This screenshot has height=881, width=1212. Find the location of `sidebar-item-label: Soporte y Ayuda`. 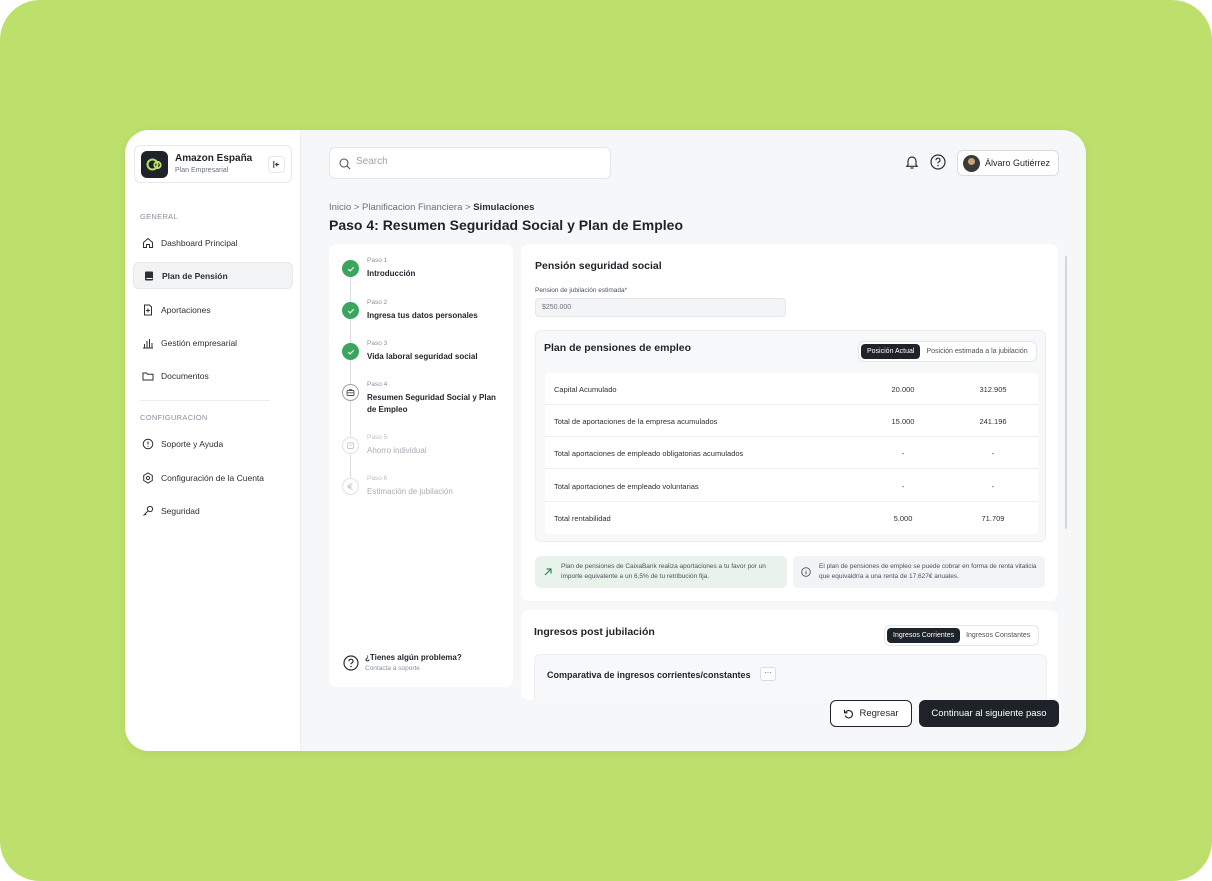

sidebar-item-label: Soporte y Ayuda is located at coordinates (192, 443).